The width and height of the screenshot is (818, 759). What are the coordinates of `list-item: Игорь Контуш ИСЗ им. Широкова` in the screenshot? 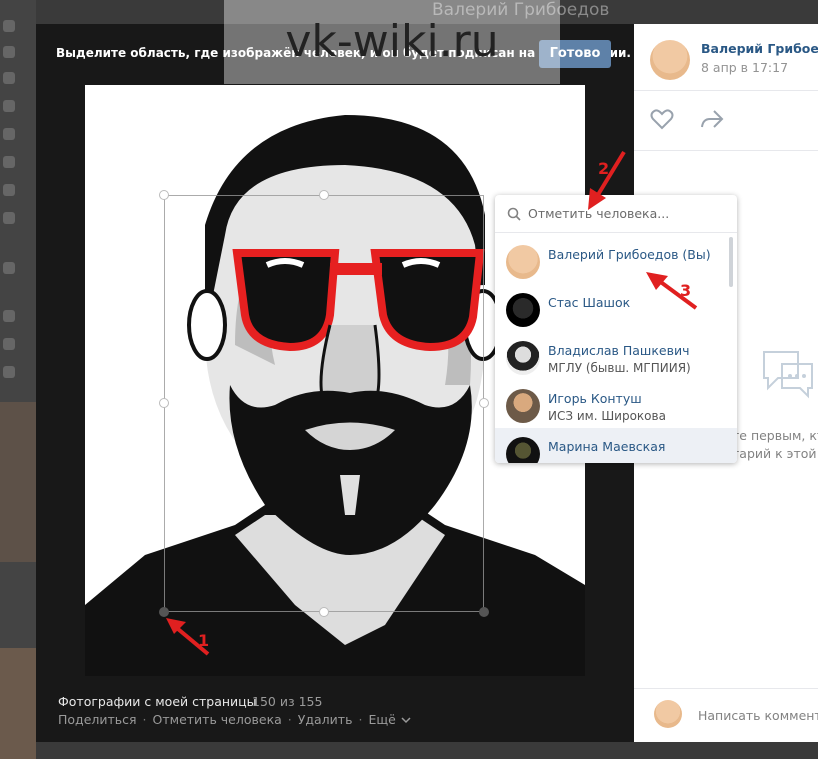 It's located at (611, 404).